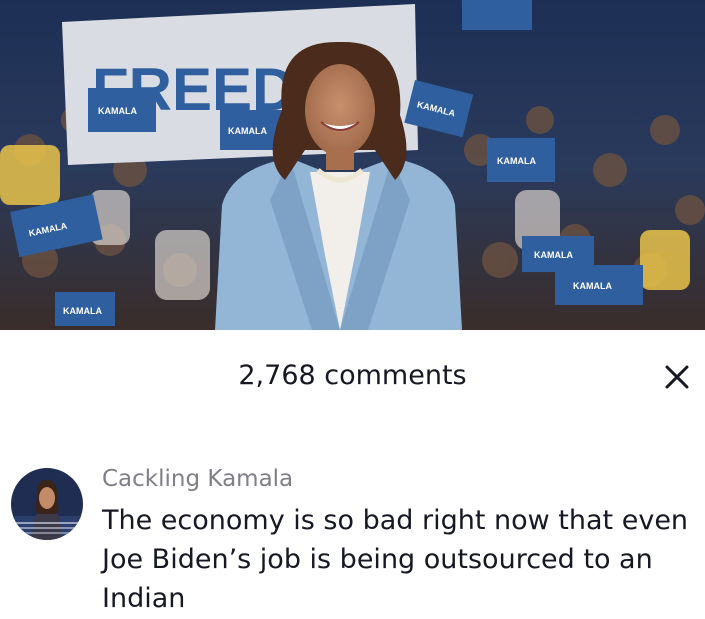 This screenshot has height=619, width=705. I want to click on avatar, so click(47, 504).